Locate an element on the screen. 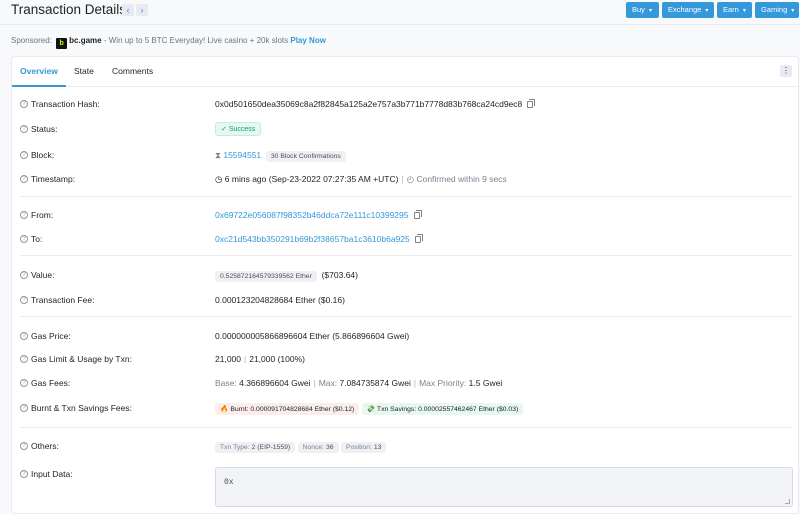 The image size is (800, 514). field-label: Transaction Fee: is located at coordinates (63, 300).